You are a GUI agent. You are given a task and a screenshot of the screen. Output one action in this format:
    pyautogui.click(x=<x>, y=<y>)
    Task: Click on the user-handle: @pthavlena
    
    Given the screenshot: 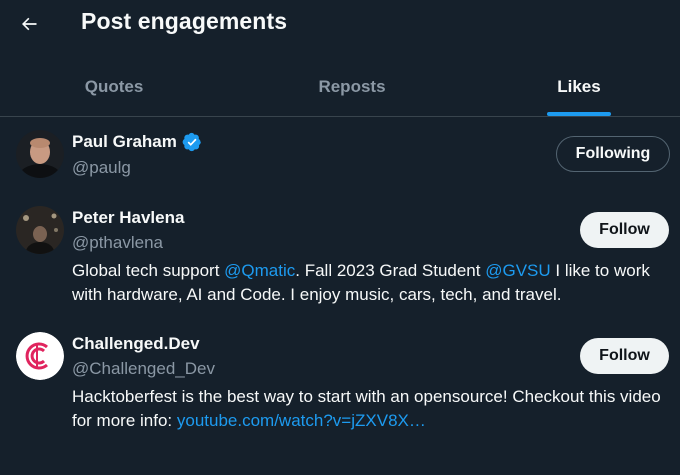 What is the action you would take?
    pyautogui.click(x=117, y=242)
    